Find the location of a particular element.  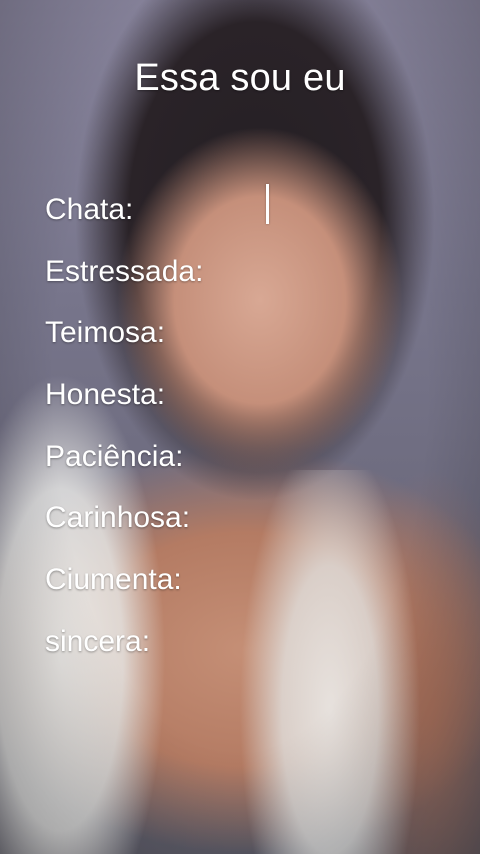

trait-item: Teimosa: is located at coordinates (124, 344).